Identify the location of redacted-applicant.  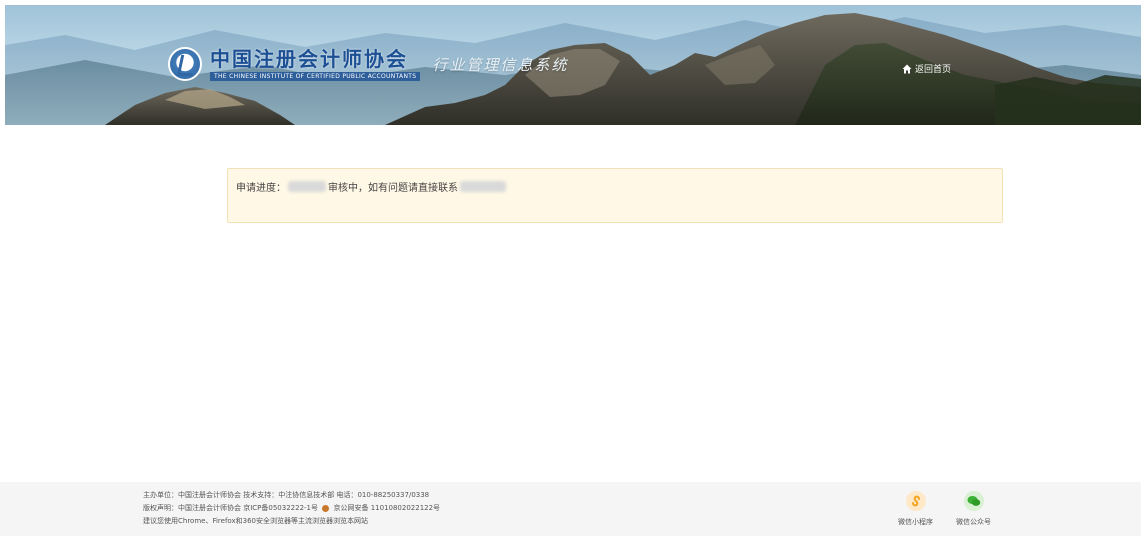
(307, 186).